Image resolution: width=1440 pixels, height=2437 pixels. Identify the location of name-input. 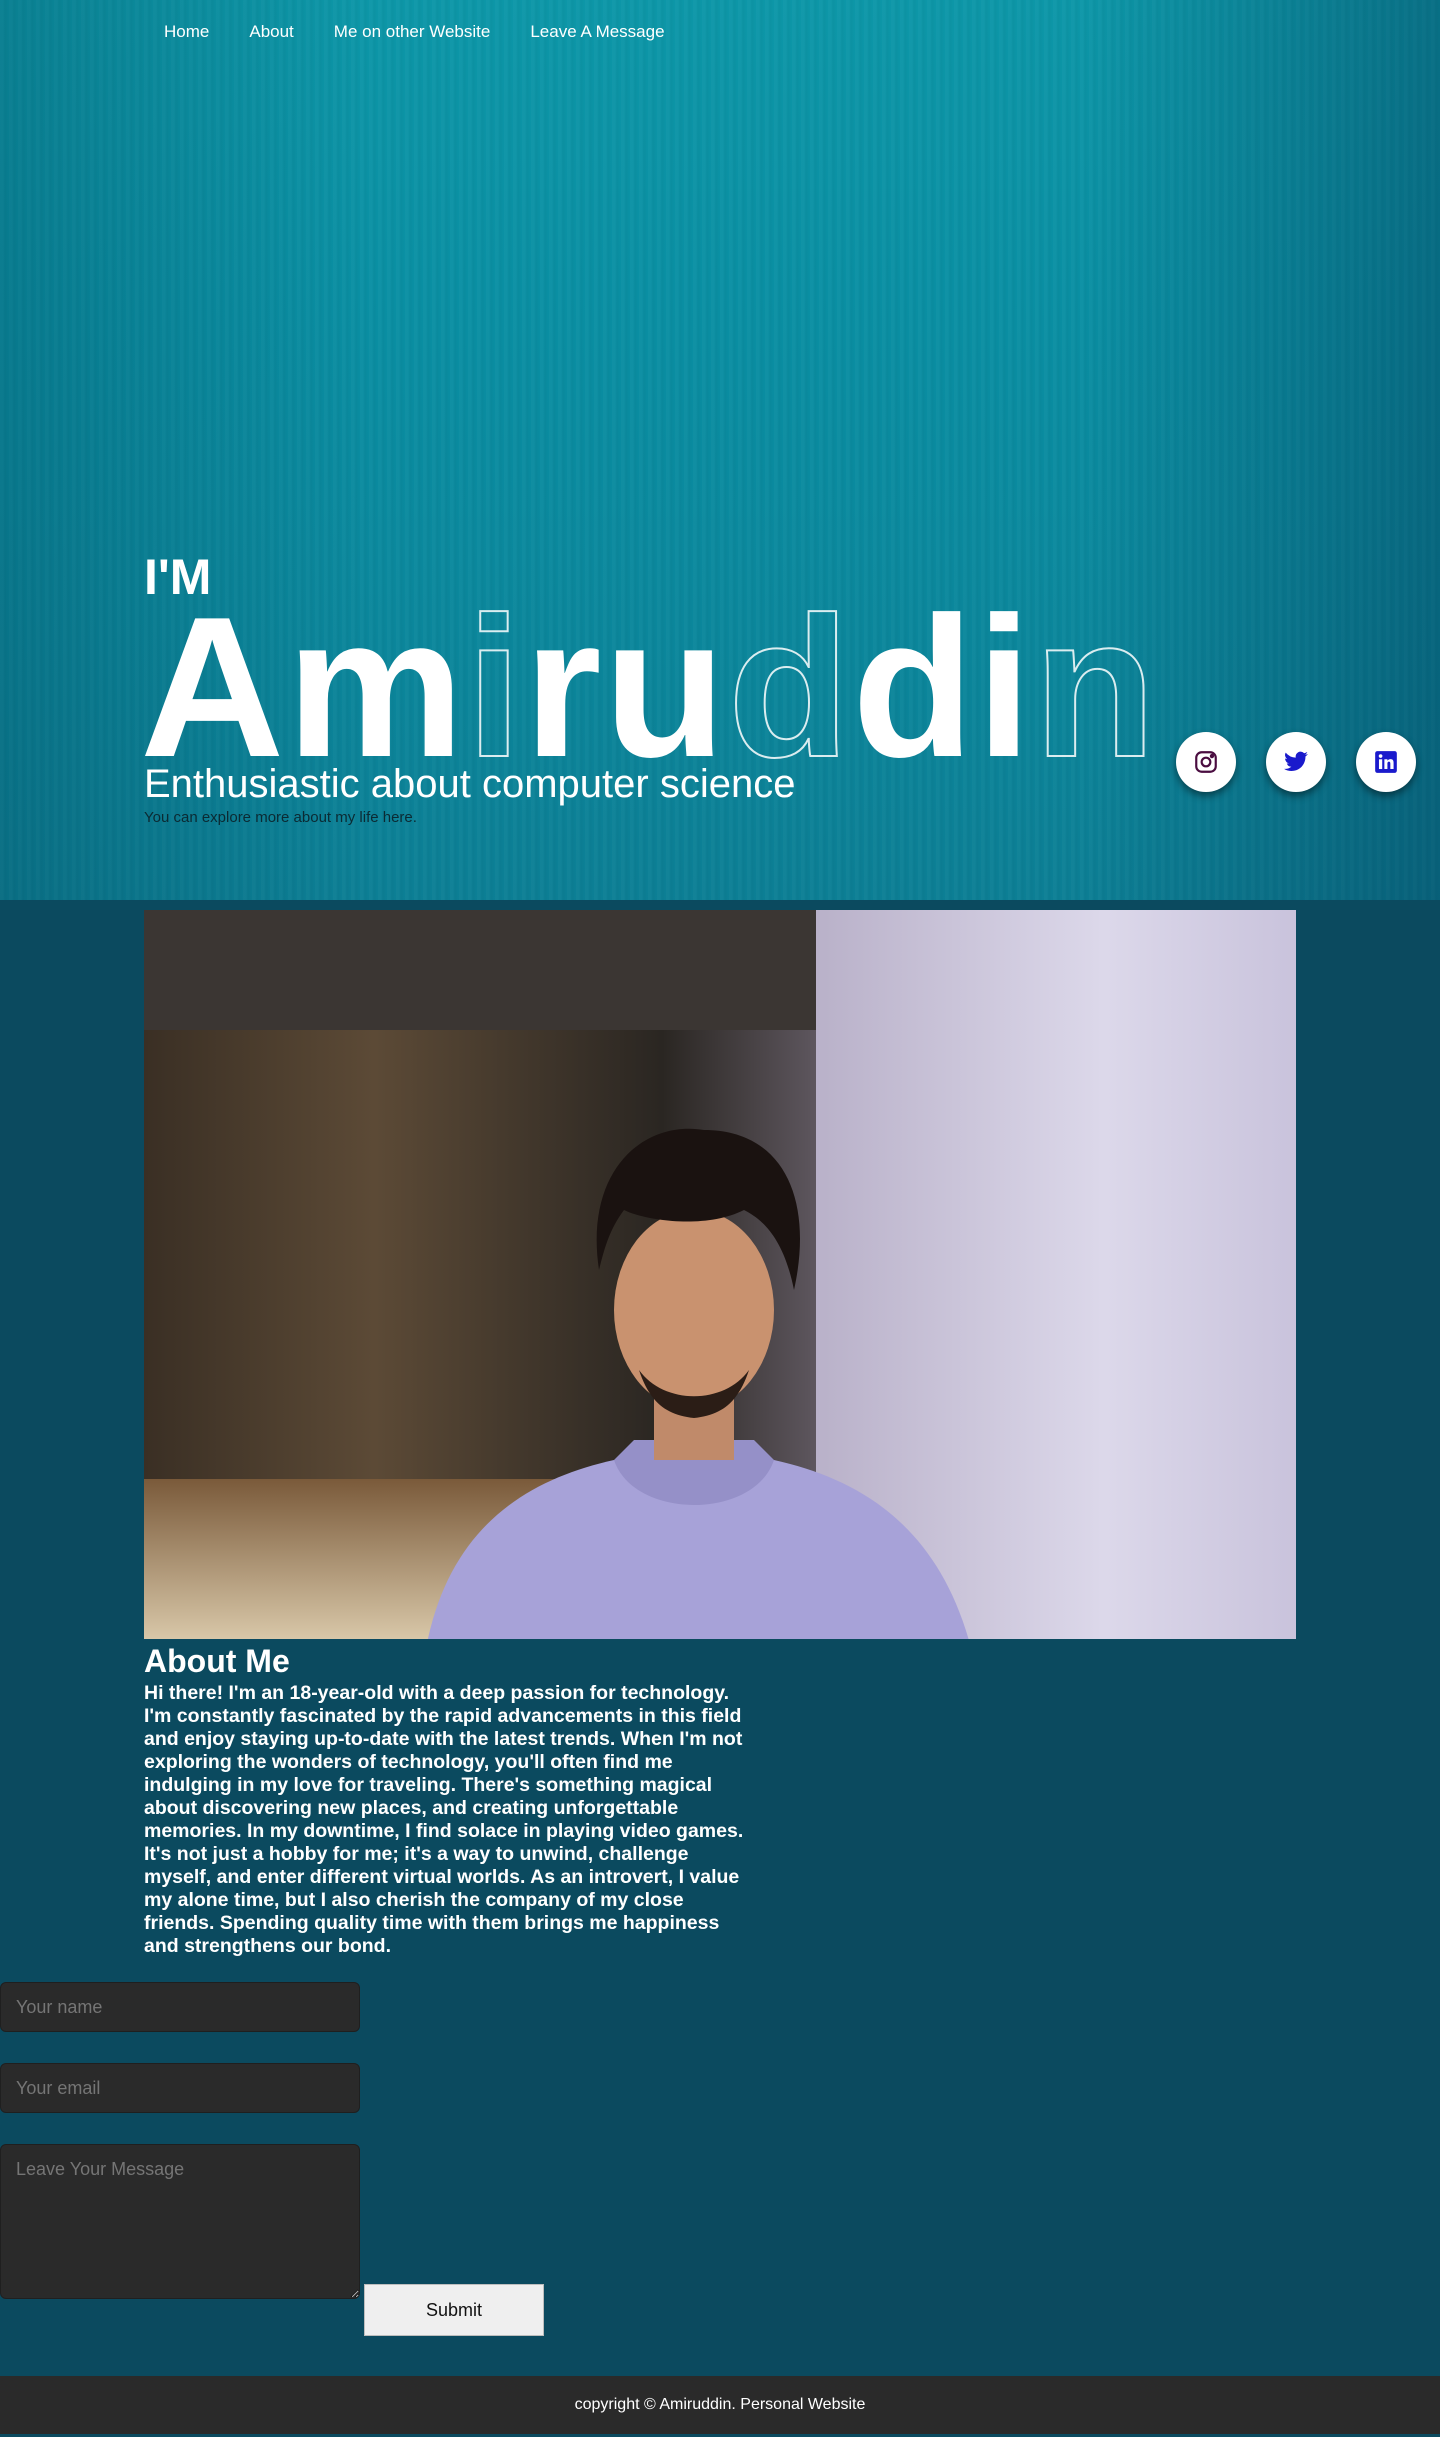
(180, 2007).